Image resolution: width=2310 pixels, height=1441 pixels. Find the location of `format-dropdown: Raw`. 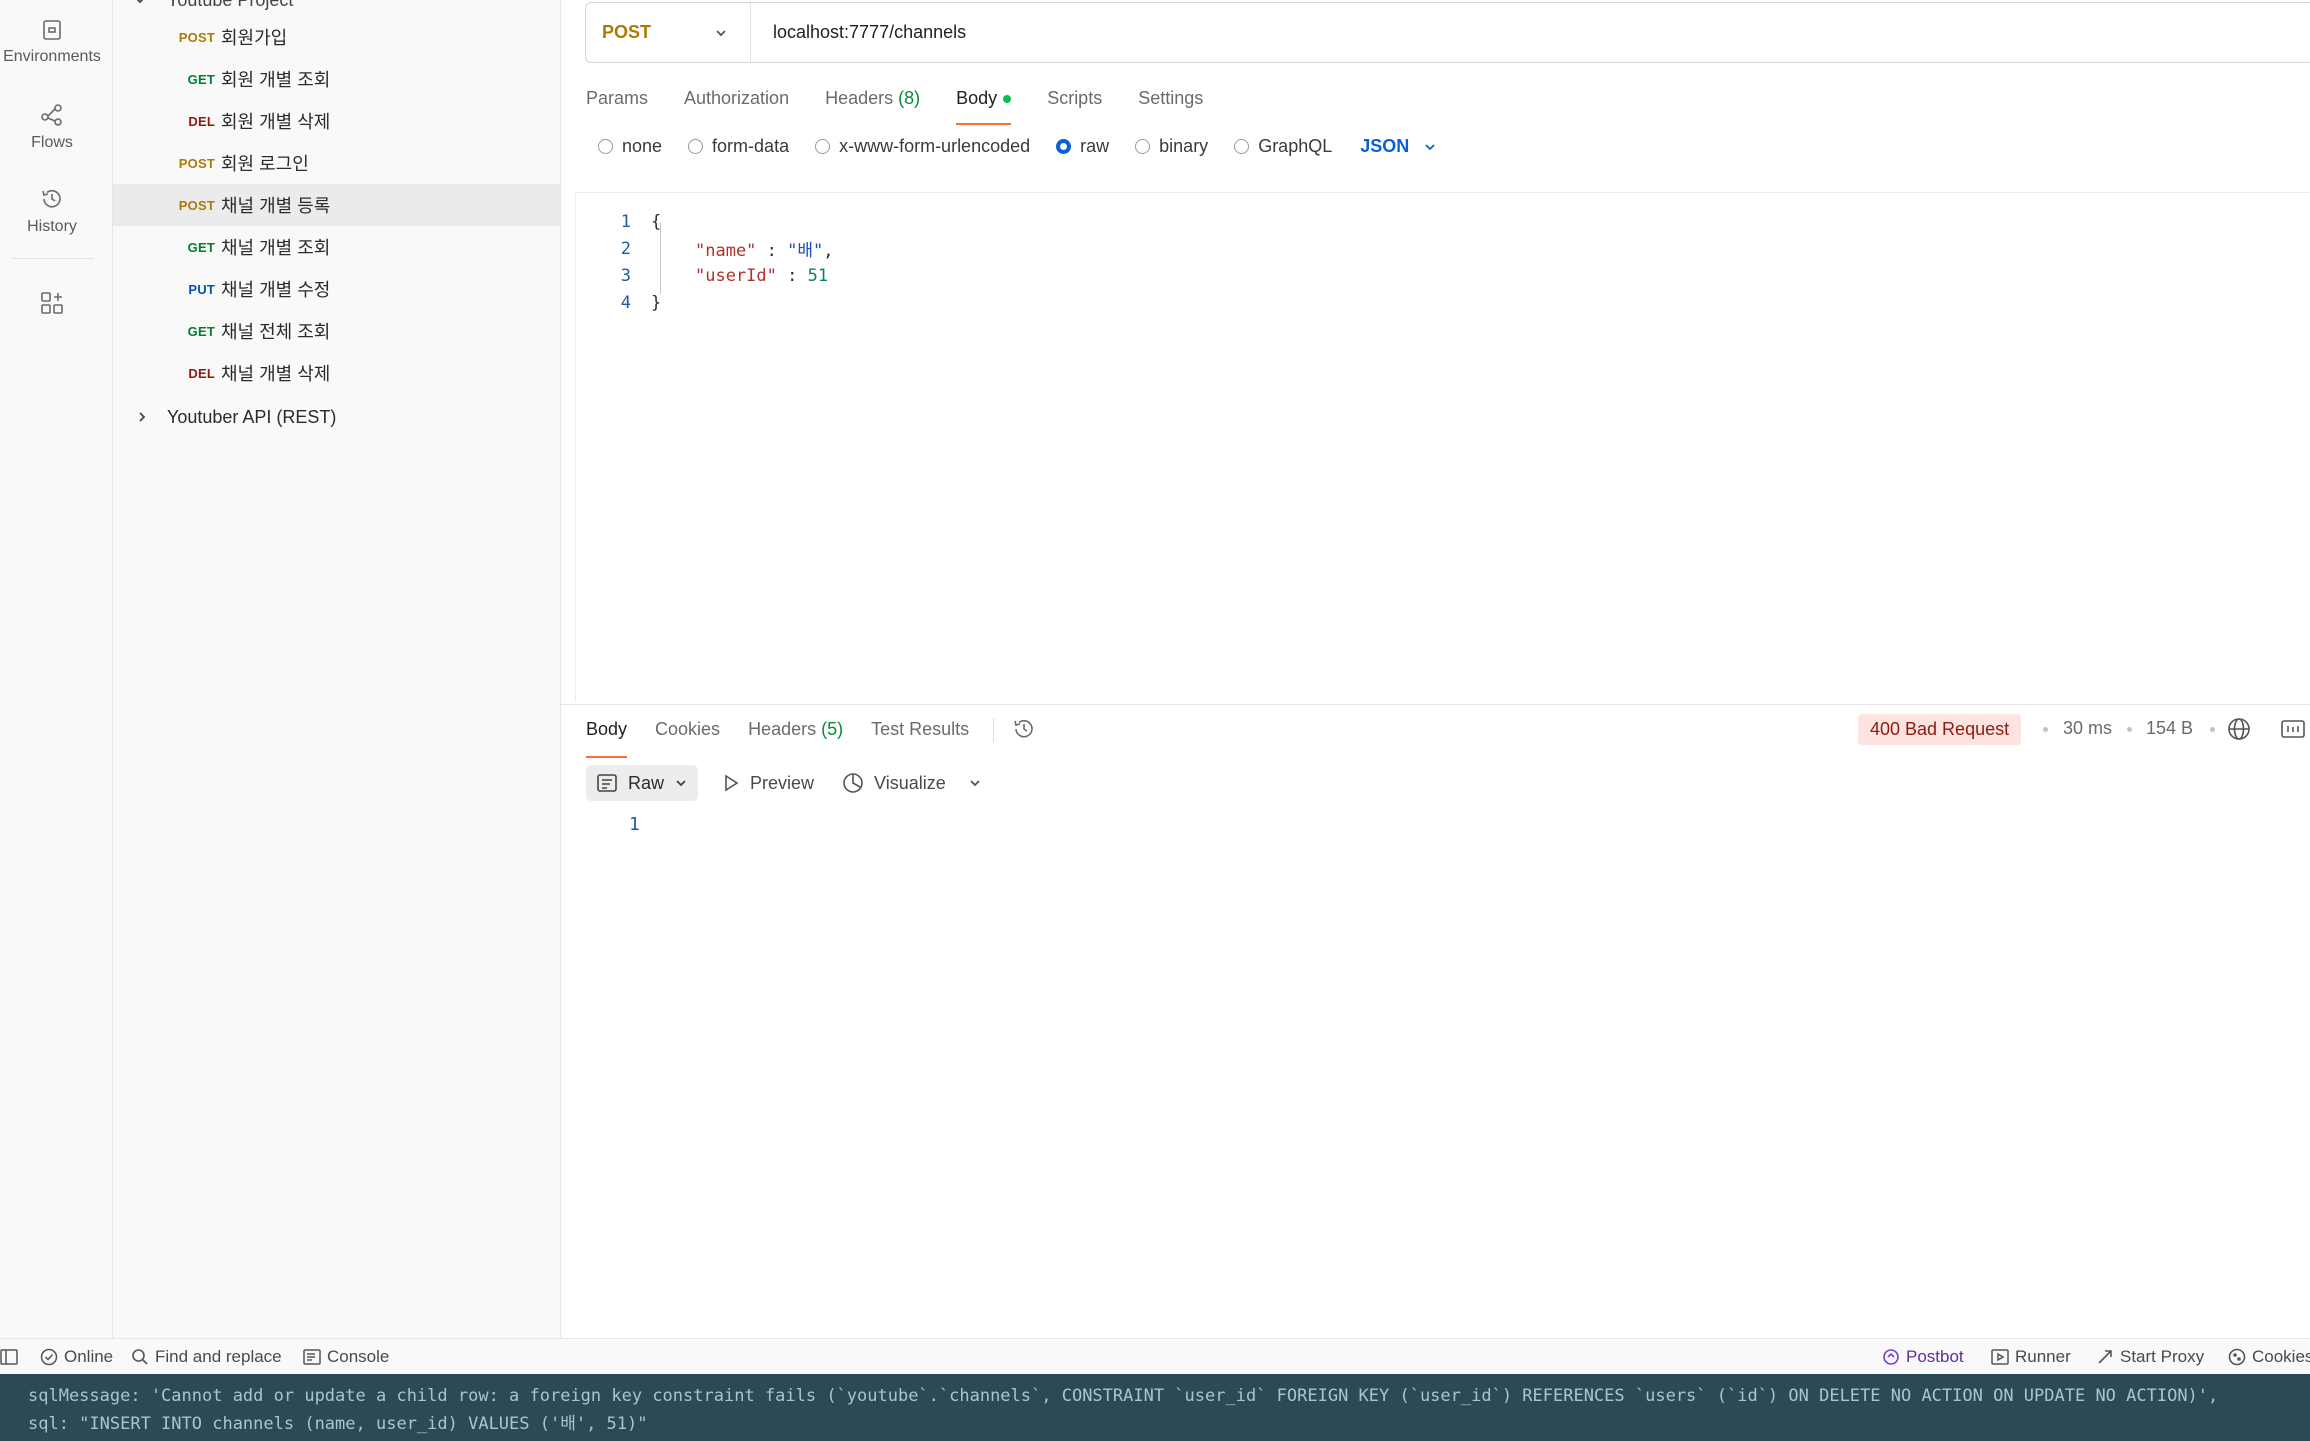

format-dropdown: Raw is located at coordinates (642, 783).